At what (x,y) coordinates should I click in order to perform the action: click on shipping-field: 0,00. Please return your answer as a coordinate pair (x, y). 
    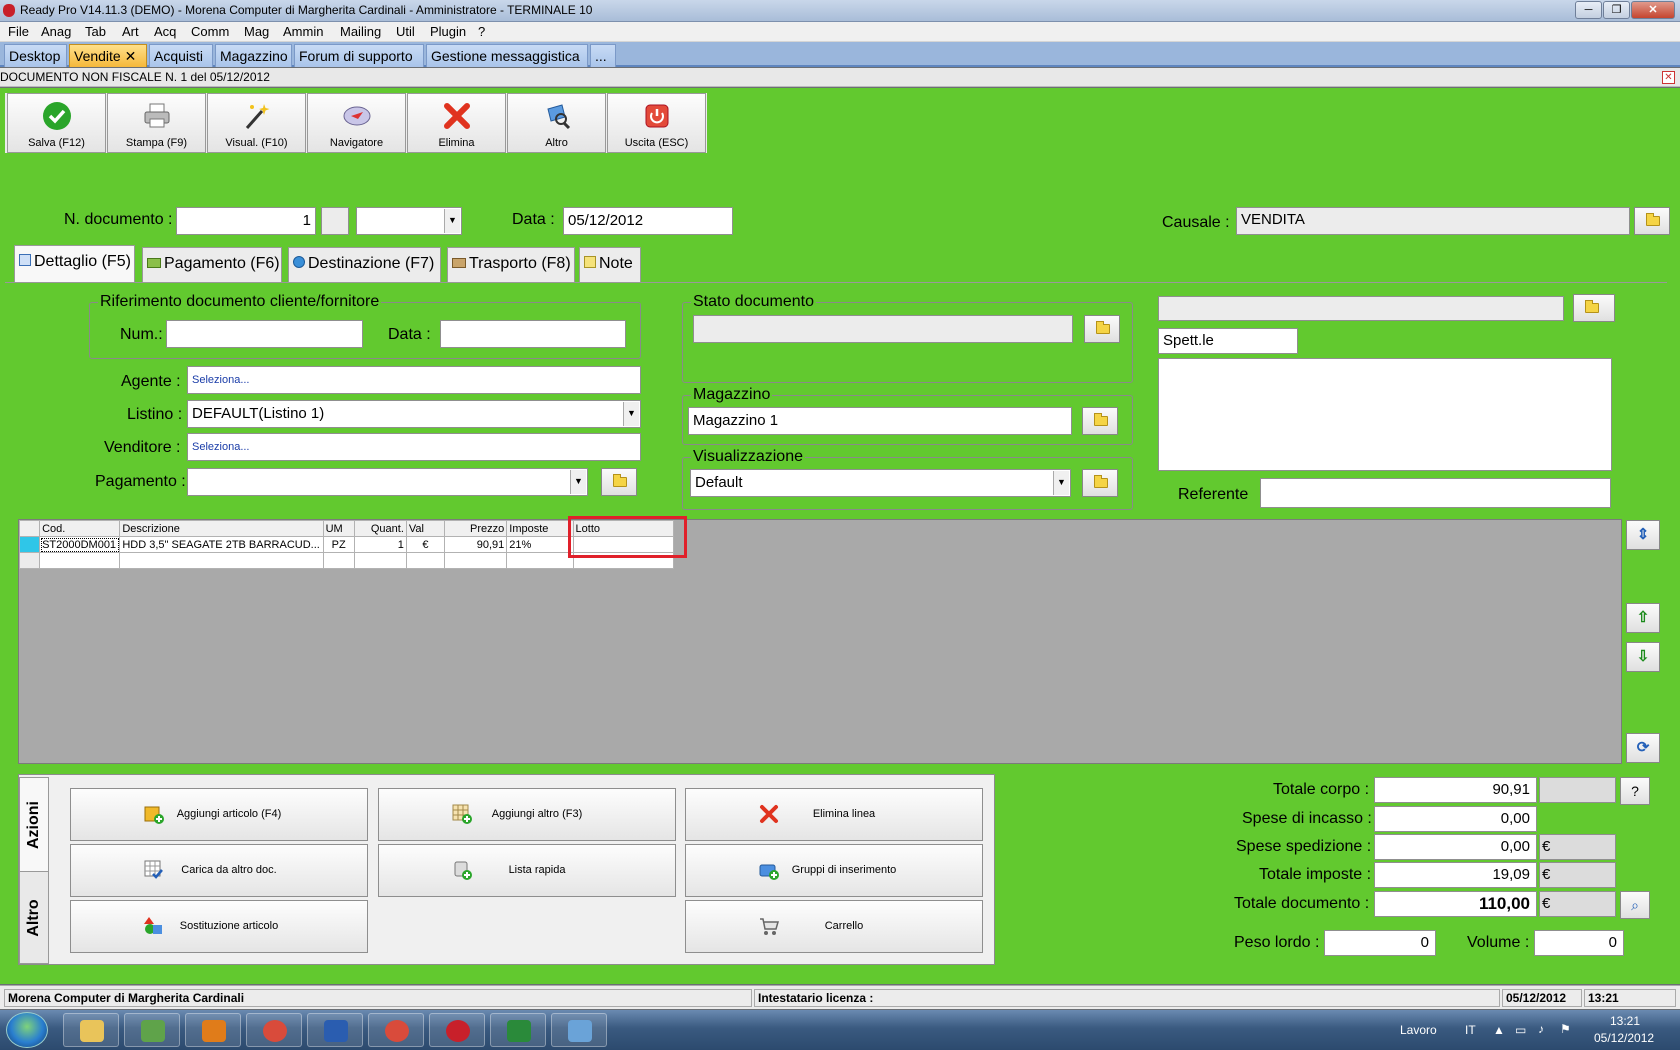
    Looking at the image, I should click on (1455, 847).